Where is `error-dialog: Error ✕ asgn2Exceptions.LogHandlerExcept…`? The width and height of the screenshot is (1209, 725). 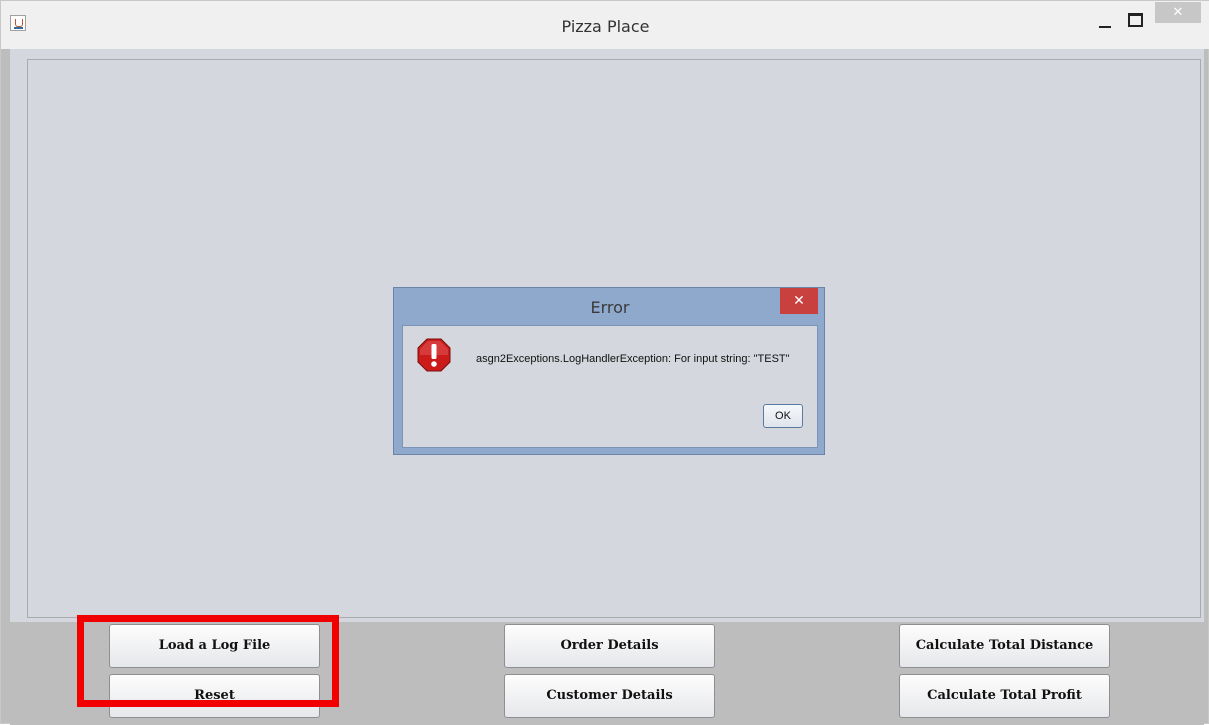
error-dialog: Error ✕ asgn2Exceptions.LogHandlerExcept… is located at coordinates (609, 371).